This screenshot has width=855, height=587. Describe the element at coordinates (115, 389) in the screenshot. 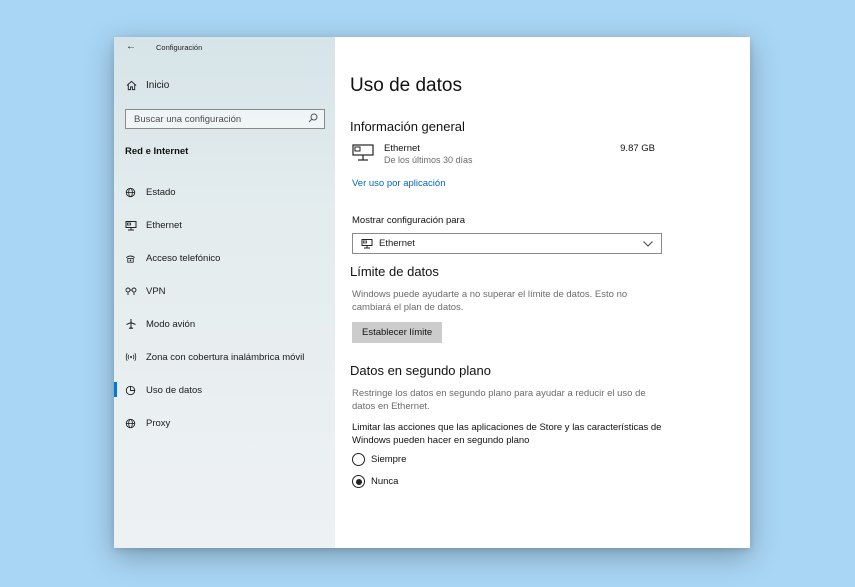

I see `active-indicator` at that location.